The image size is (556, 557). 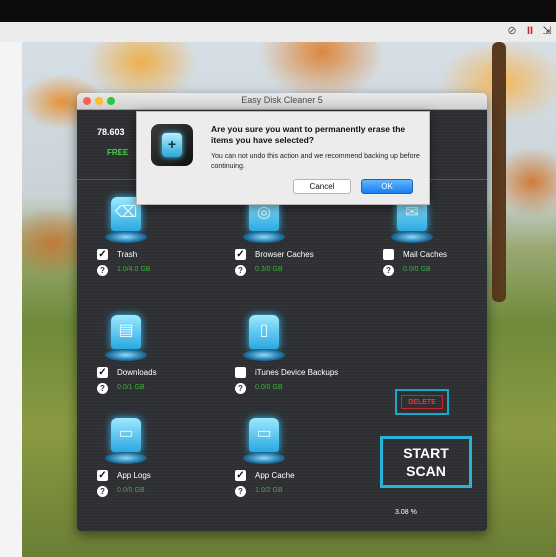 What do you see at coordinates (284, 254) in the screenshot?
I see `item-label: Browser Caches` at bounding box center [284, 254].